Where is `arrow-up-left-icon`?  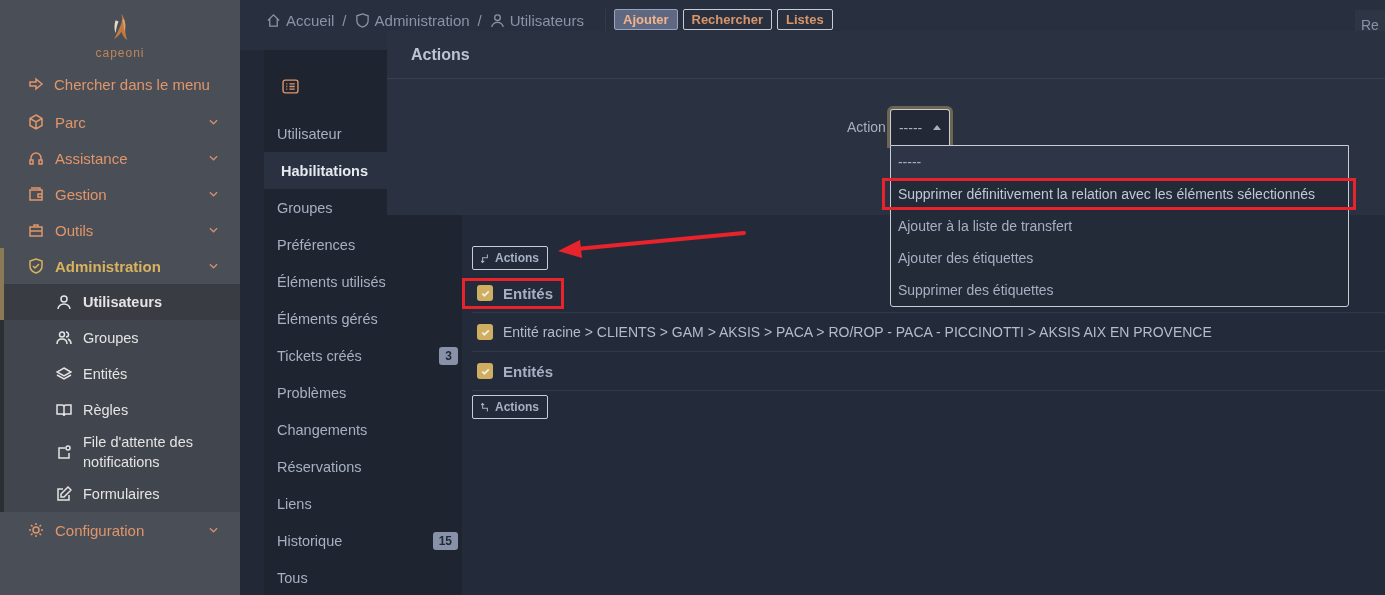 arrow-up-left-icon is located at coordinates (485, 407).